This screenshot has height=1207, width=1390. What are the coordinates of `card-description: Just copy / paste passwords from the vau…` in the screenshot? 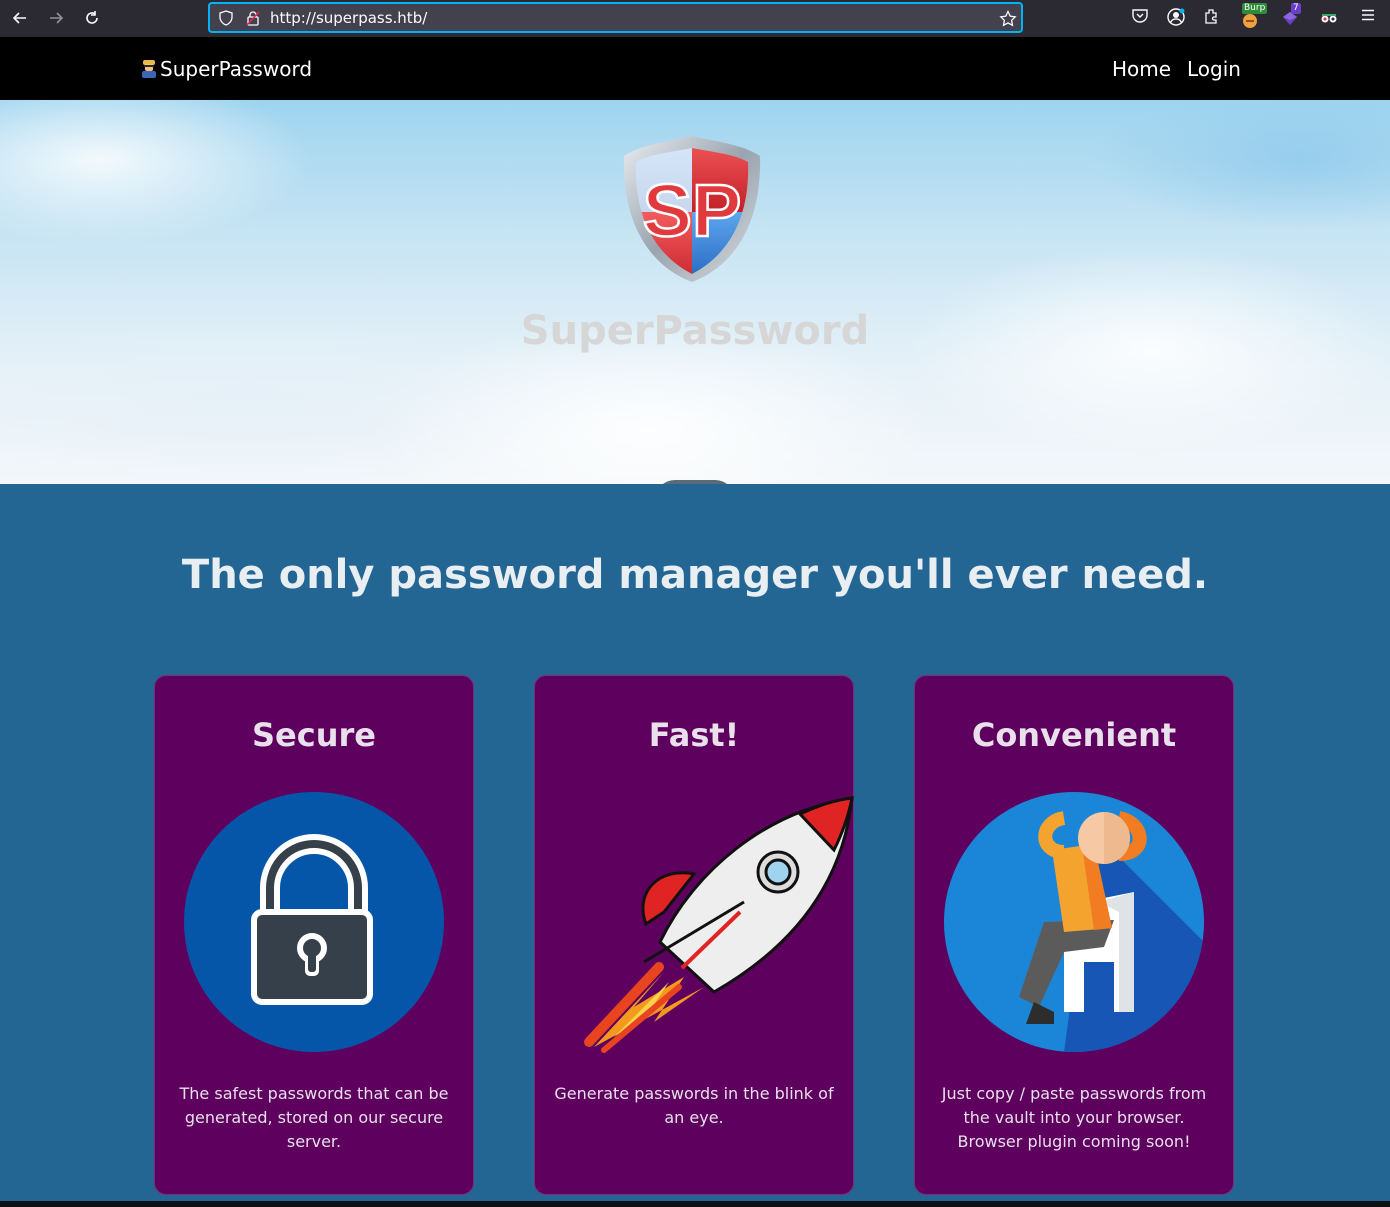 It's located at (1074, 1117).